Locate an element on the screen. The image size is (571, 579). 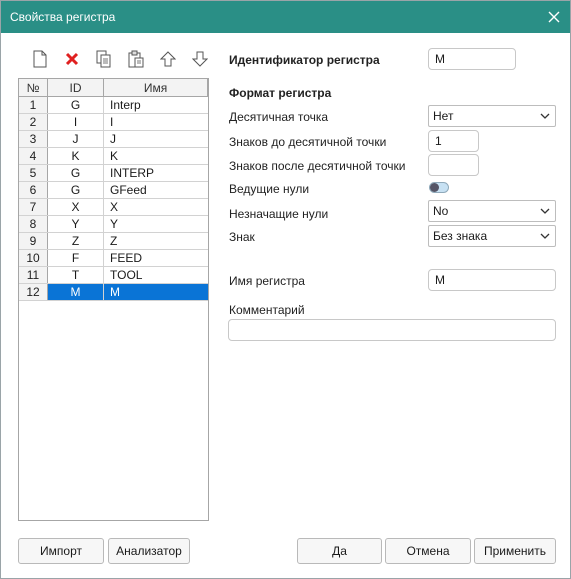
table-row: 9ZZ is located at coordinates (113, 241).